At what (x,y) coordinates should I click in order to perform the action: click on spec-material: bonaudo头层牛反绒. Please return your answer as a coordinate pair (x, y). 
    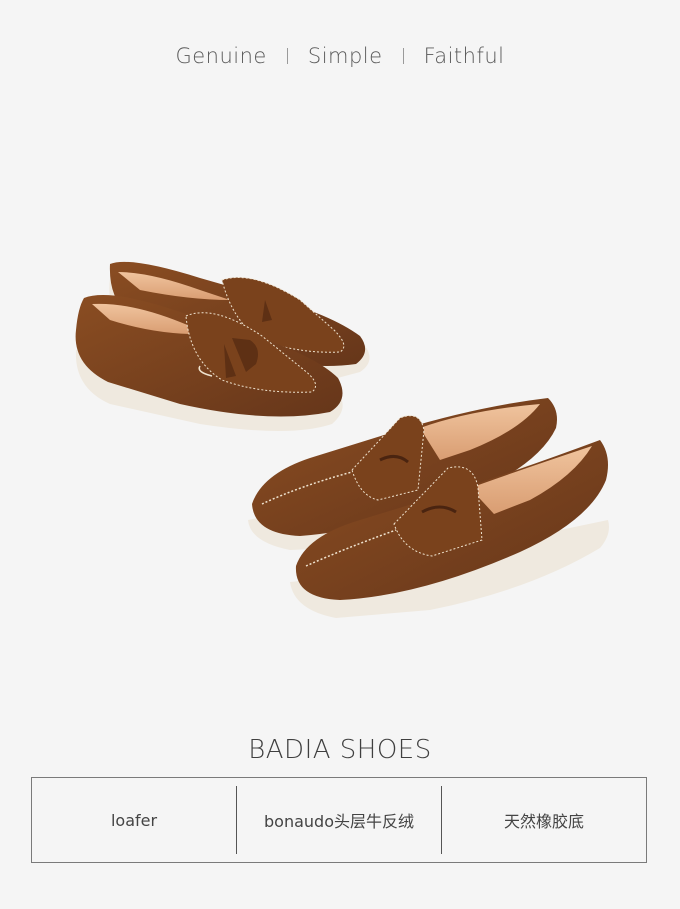
    Looking at the image, I should click on (338, 820).